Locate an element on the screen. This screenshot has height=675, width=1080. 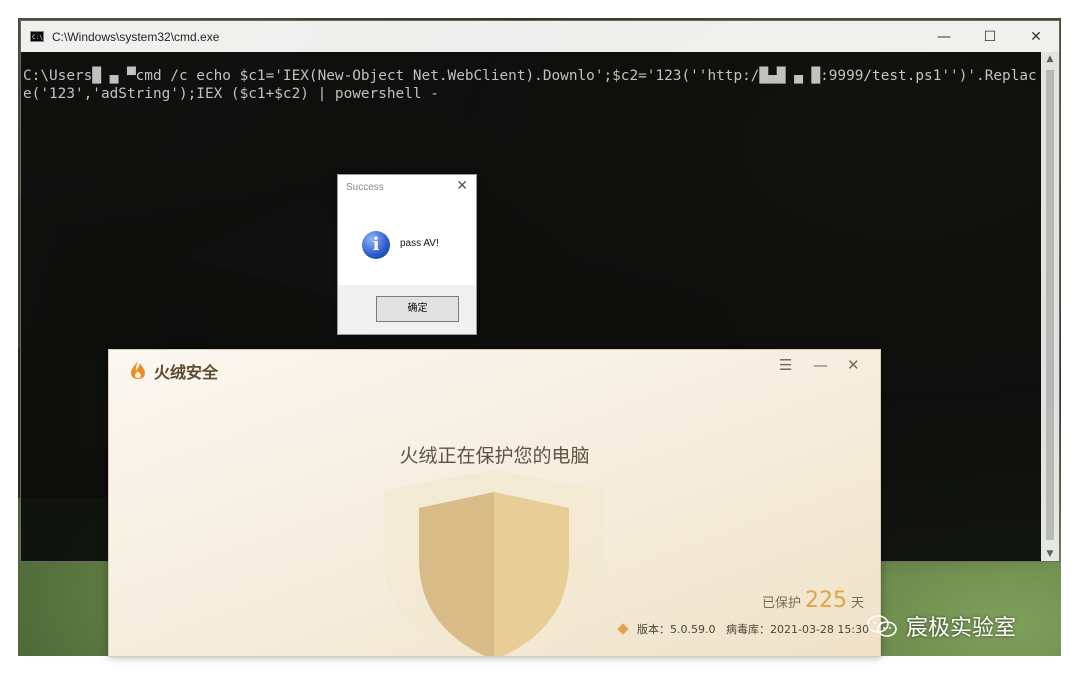
wechat-watermark: 宸极实验室 is located at coordinates (941, 626).